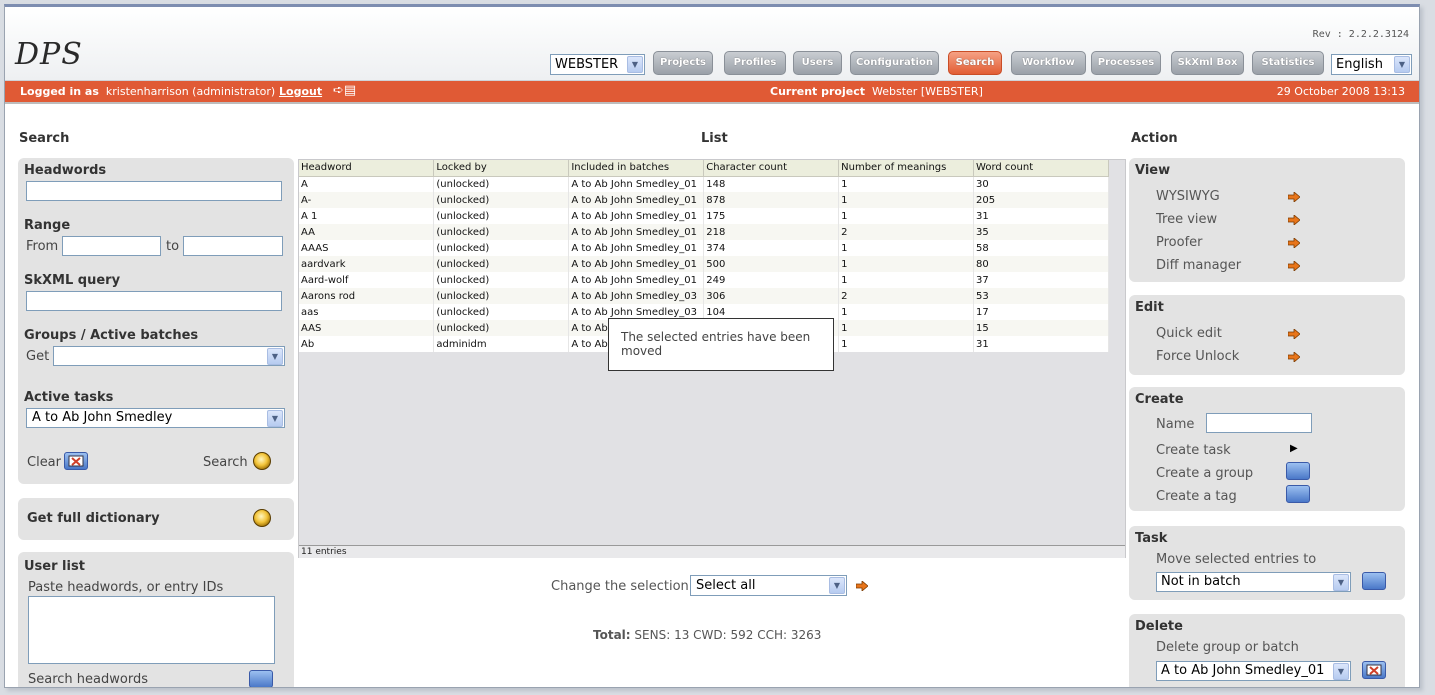  Describe the element at coordinates (1188, 196) in the screenshot. I see `action-wysiwyg: WYSIWYG` at that location.